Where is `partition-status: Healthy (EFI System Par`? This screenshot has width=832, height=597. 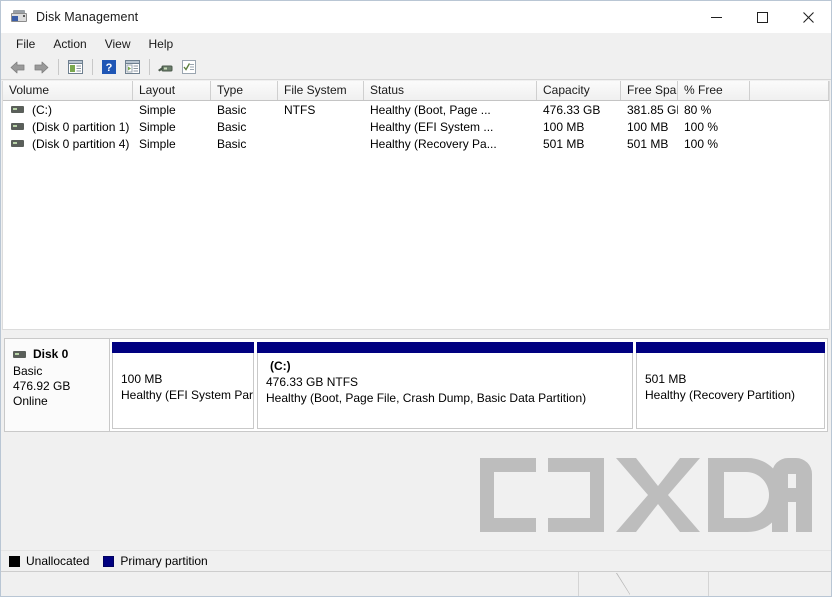
partition-status: Healthy (EFI System Par is located at coordinates (187, 395).